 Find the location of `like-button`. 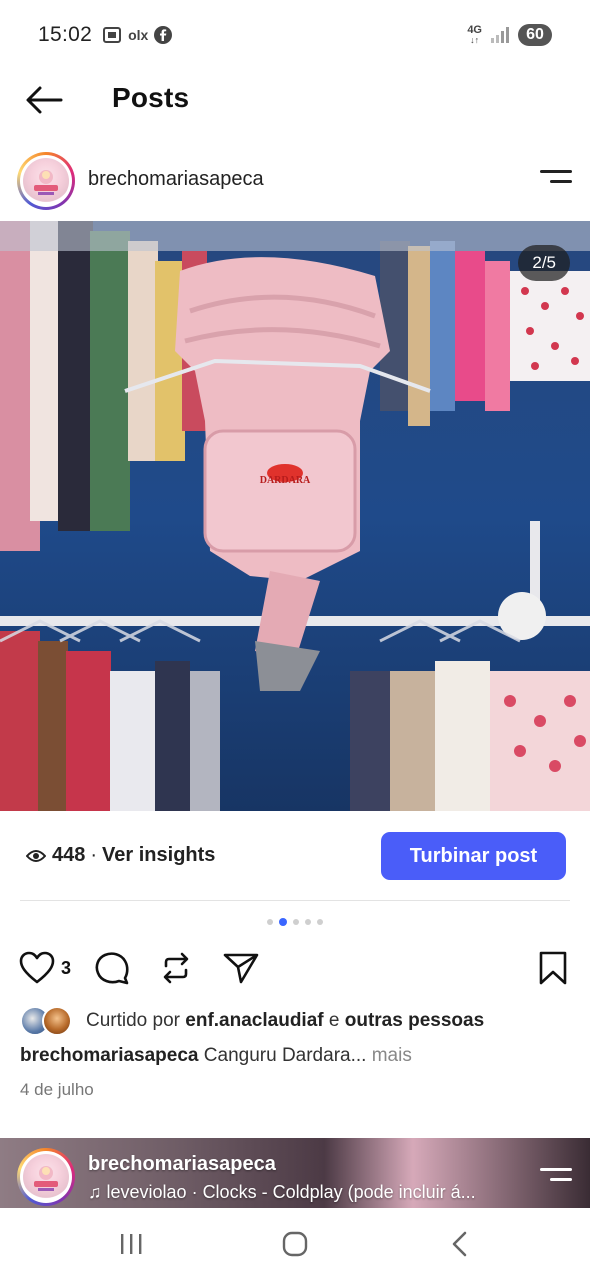

like-button is located at coordinates (37, 968).